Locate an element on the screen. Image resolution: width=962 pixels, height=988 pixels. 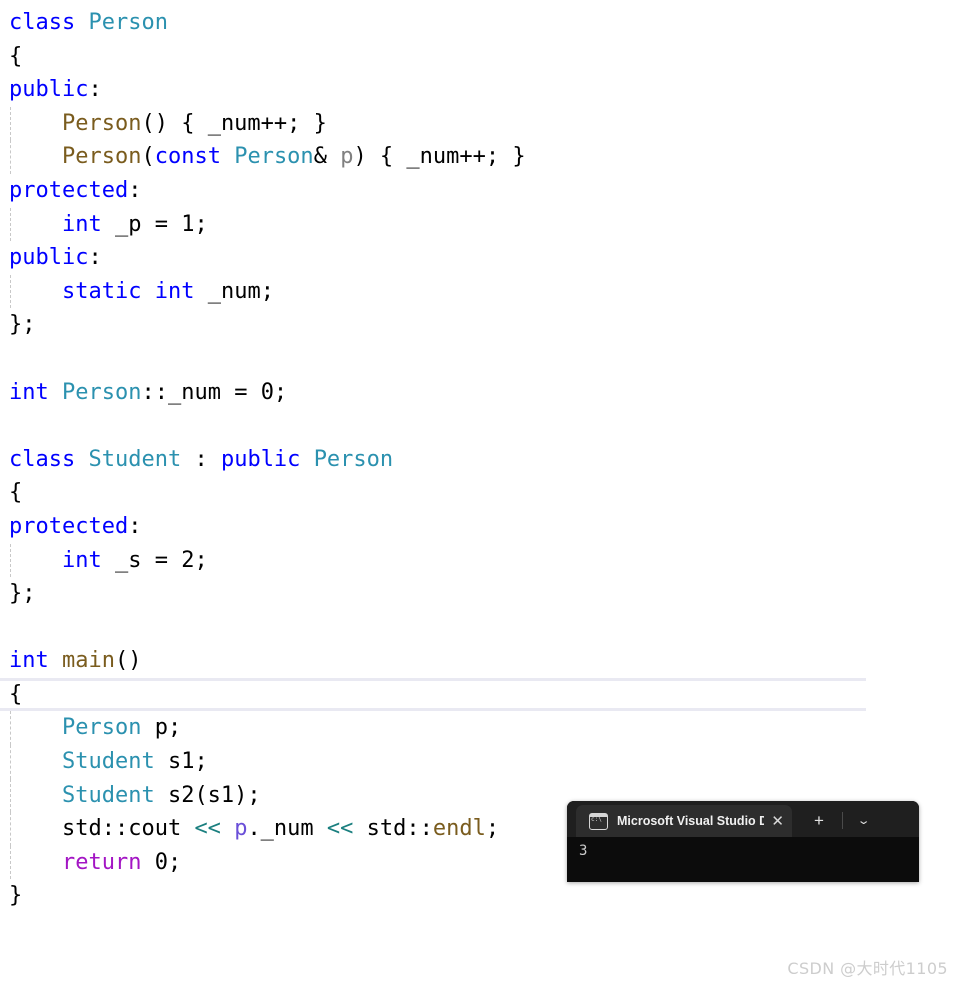
code-line: Person() { _num++; } is located at coordinates (481, 123).